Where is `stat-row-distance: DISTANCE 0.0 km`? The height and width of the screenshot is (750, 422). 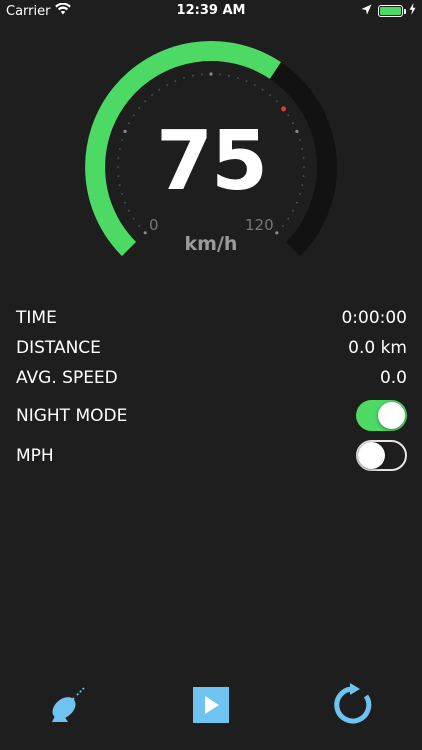
stat-row-distance: DISTANCE 0.0 km is located at coordinates (211, 351).